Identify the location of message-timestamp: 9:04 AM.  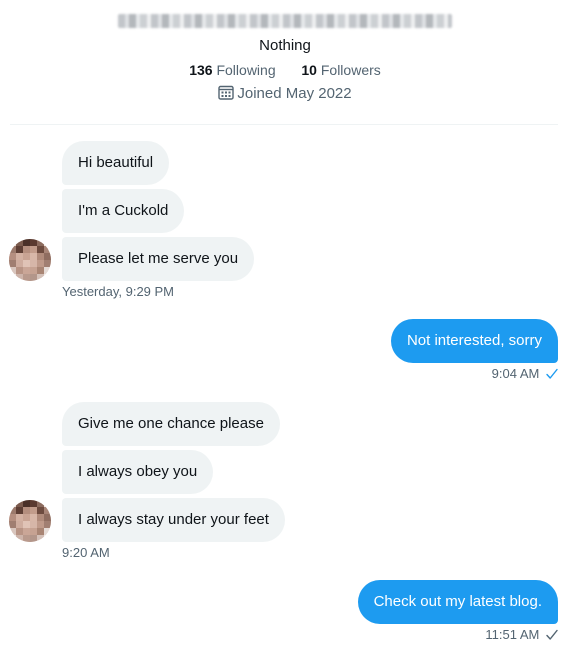
(515, 373).